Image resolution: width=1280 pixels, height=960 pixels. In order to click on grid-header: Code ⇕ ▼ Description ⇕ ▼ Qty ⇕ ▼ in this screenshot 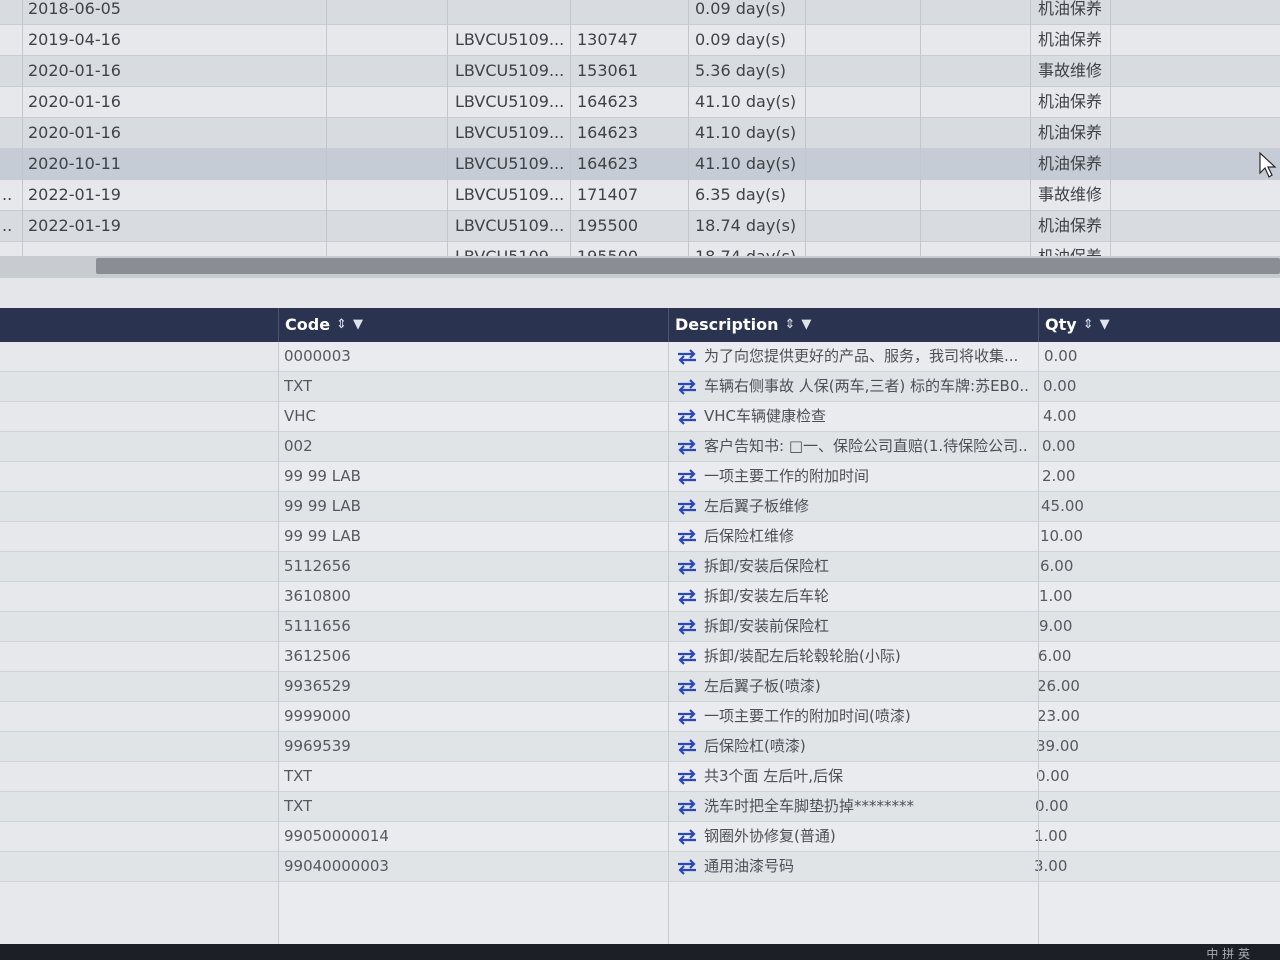, I will do `click(640, 325)`.